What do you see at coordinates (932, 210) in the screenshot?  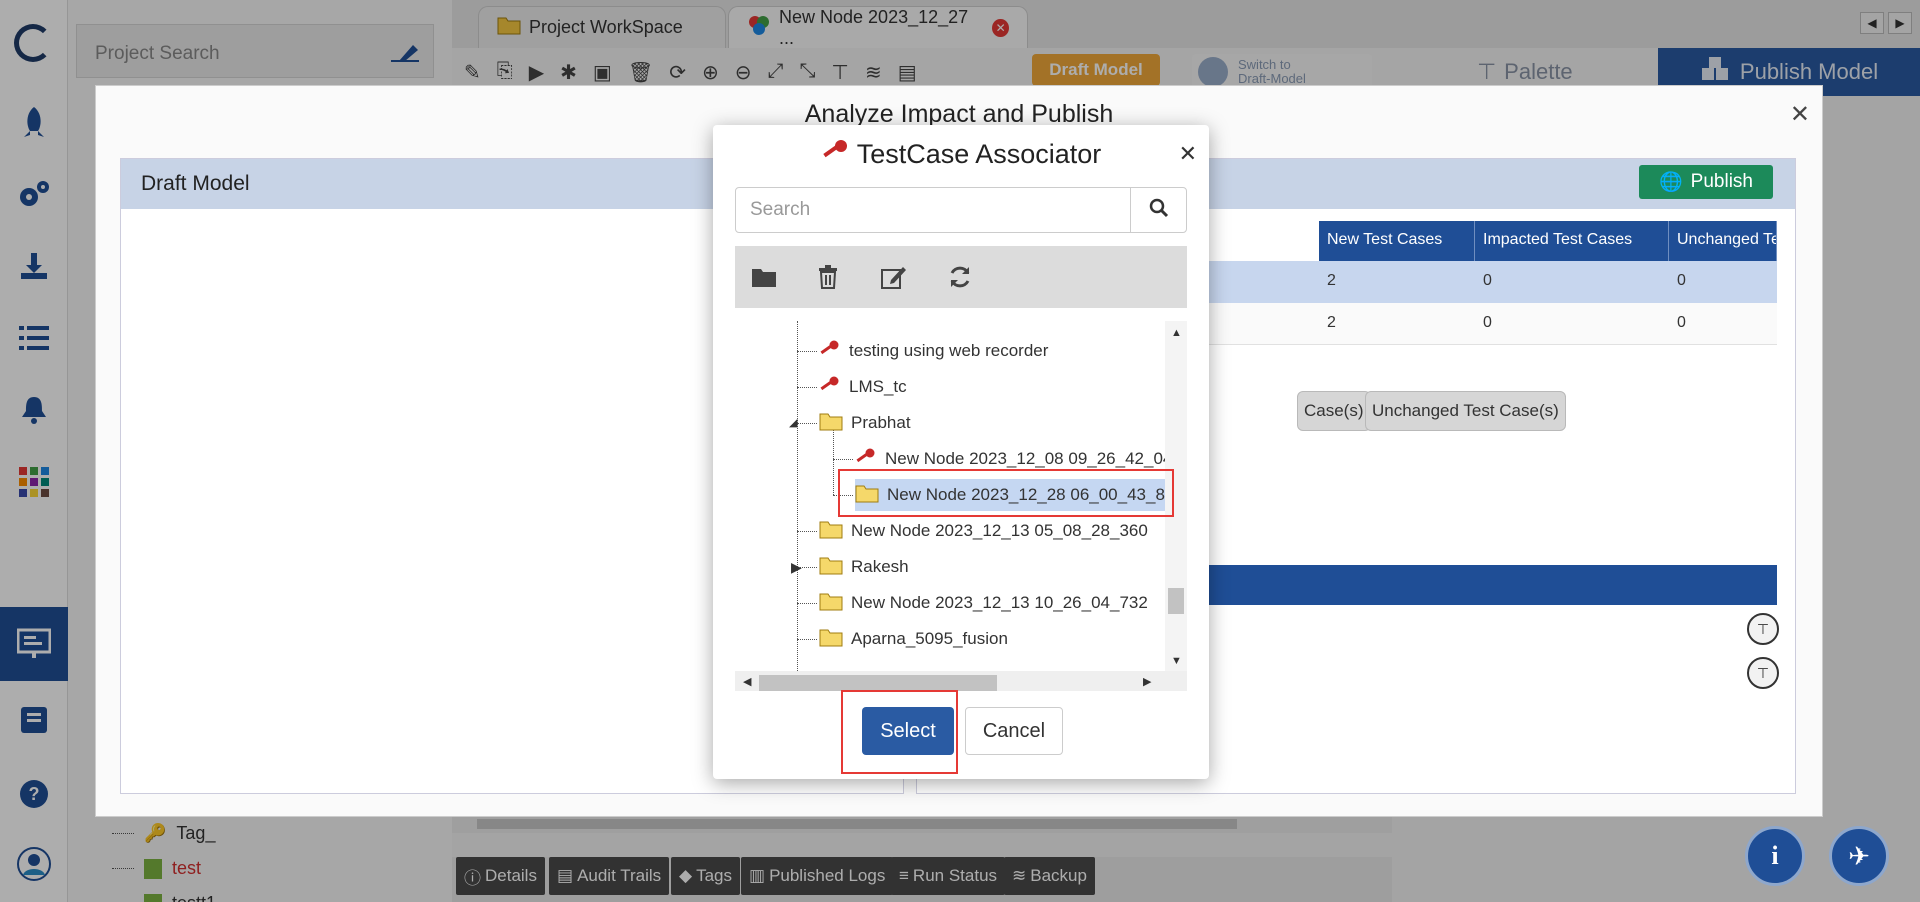 I see `tree-search-input` at bounding box center [932, 210].